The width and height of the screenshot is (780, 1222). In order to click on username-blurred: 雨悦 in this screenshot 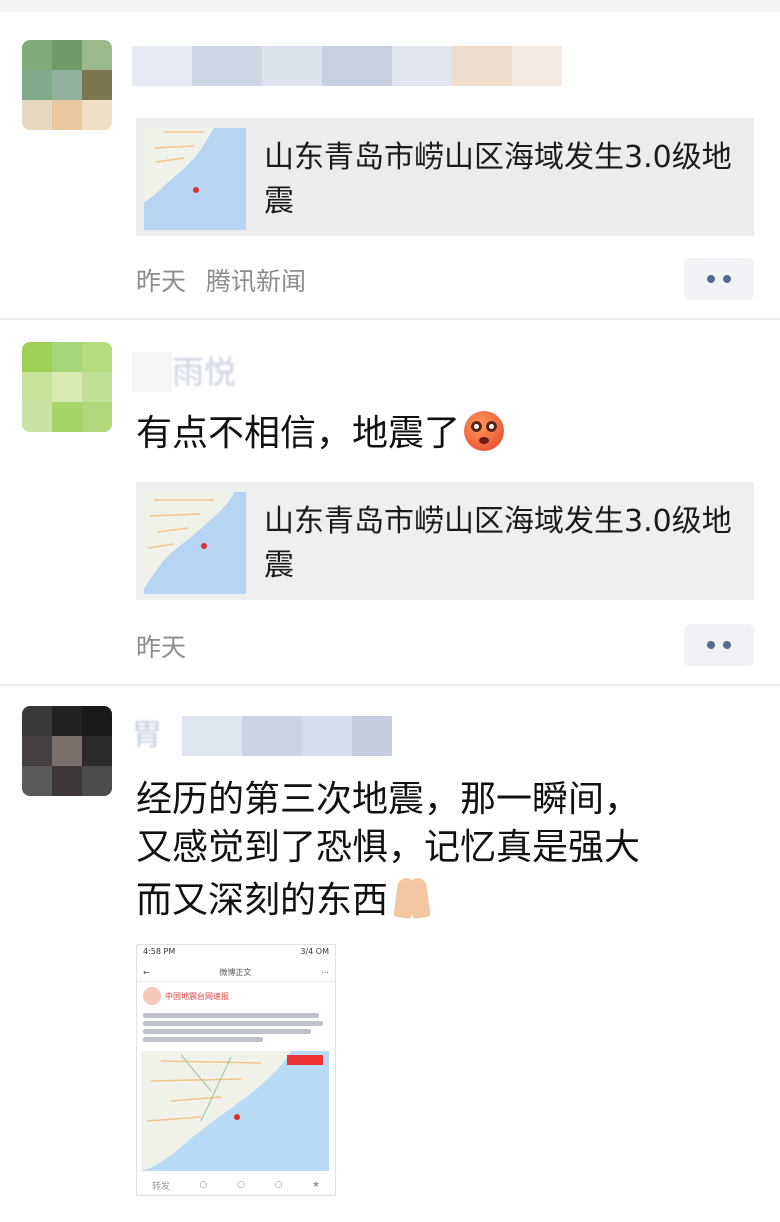, I will do `click(184, 372)`.